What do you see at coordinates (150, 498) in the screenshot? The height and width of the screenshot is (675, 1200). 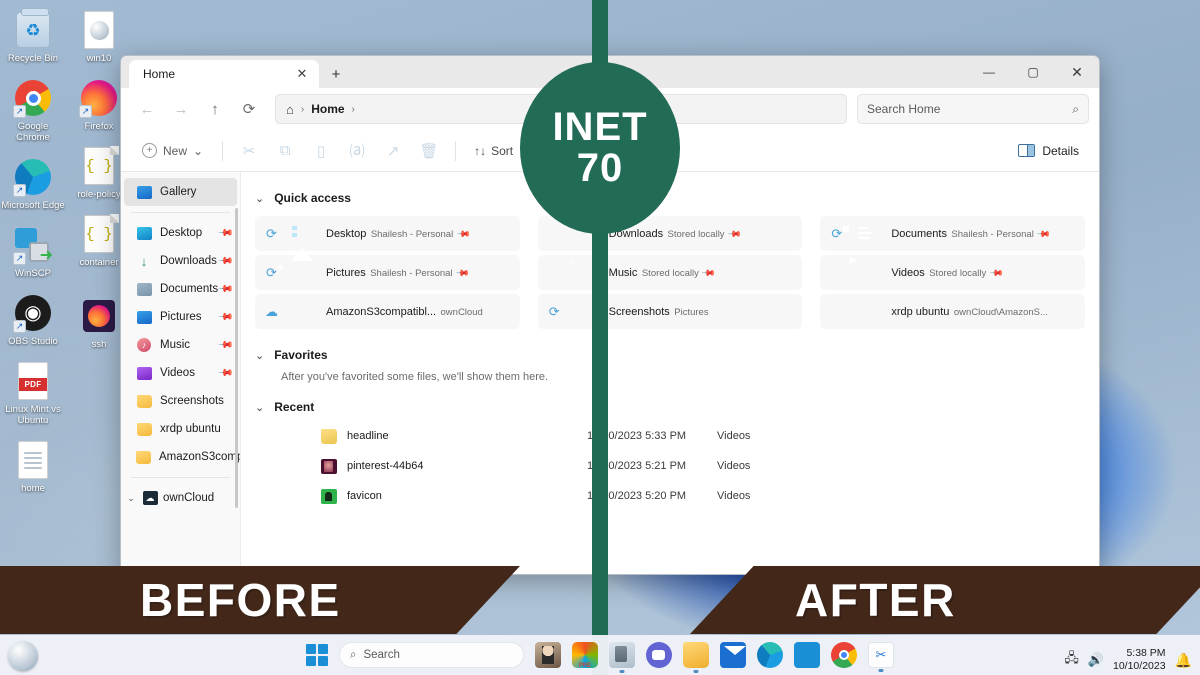 I see `owncloud-icon: ☁` at bounding box center [150, 498].